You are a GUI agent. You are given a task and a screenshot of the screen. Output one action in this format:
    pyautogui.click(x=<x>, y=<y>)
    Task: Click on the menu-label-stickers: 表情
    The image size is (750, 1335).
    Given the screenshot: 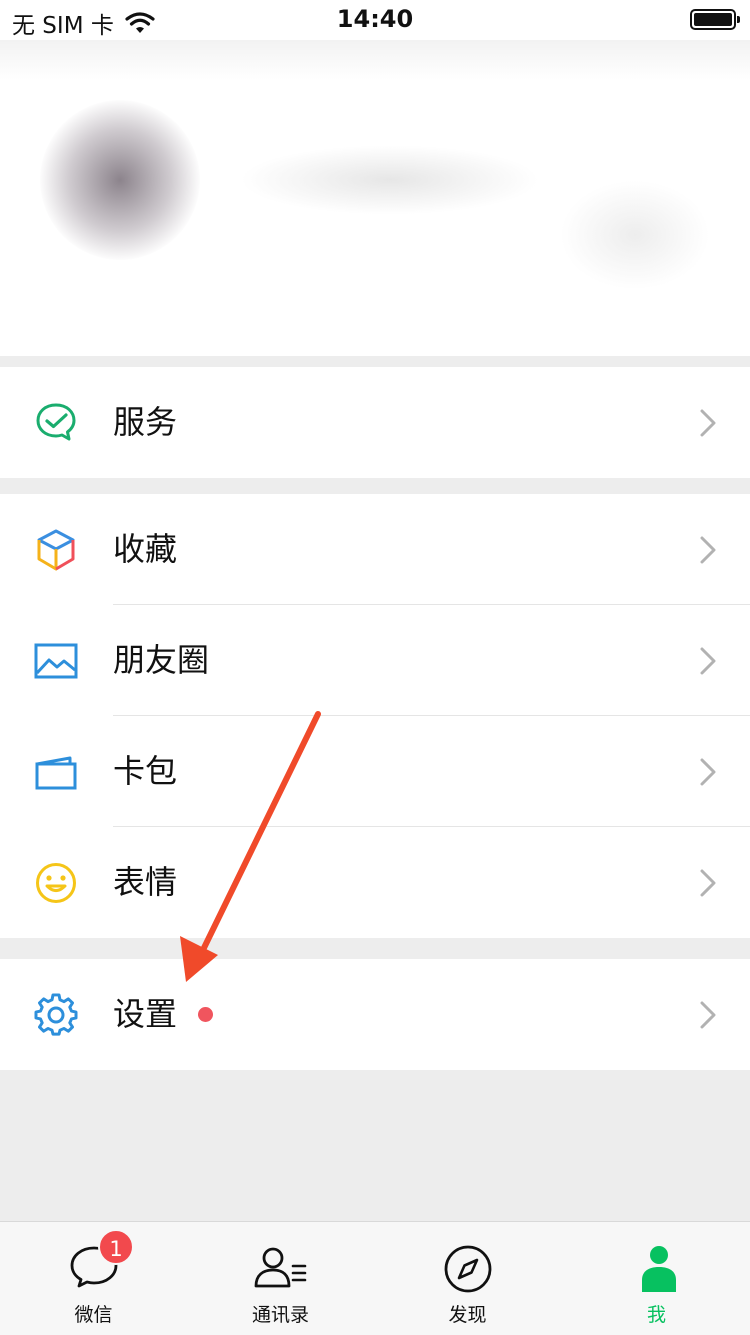 What is the action you would take?
    pyautogui.click(x=145, y=882)
    